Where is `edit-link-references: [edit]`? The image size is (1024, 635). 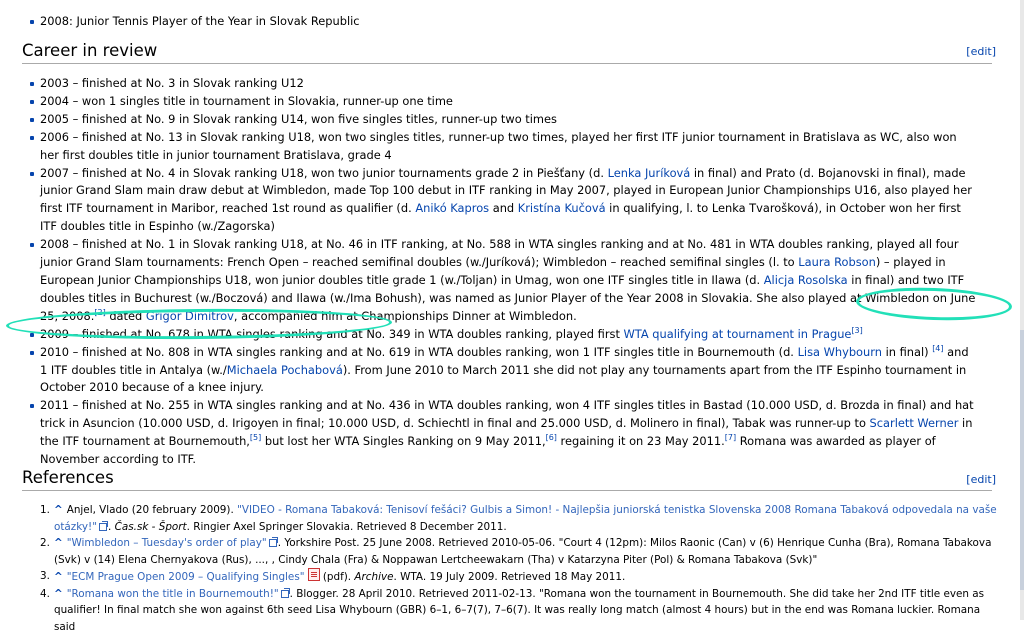 edit-link-references: [edit] is located at coordinates (981, 479).